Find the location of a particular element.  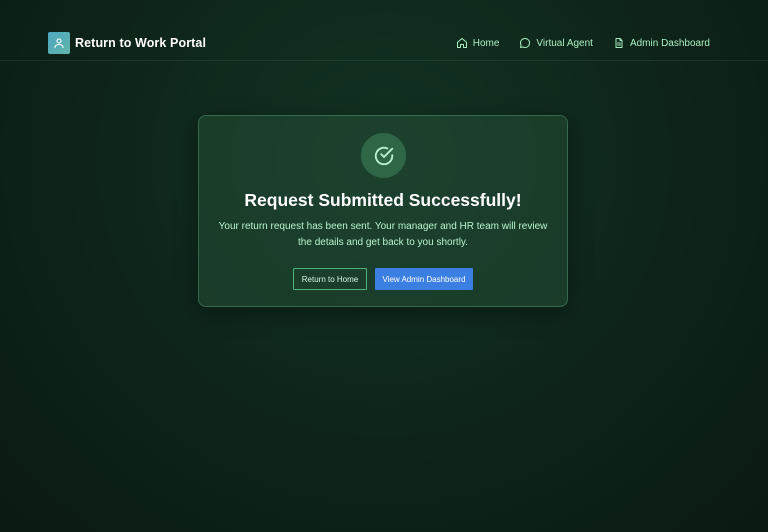

brand: Return to Work Portal is located at coordinates (127, 43).